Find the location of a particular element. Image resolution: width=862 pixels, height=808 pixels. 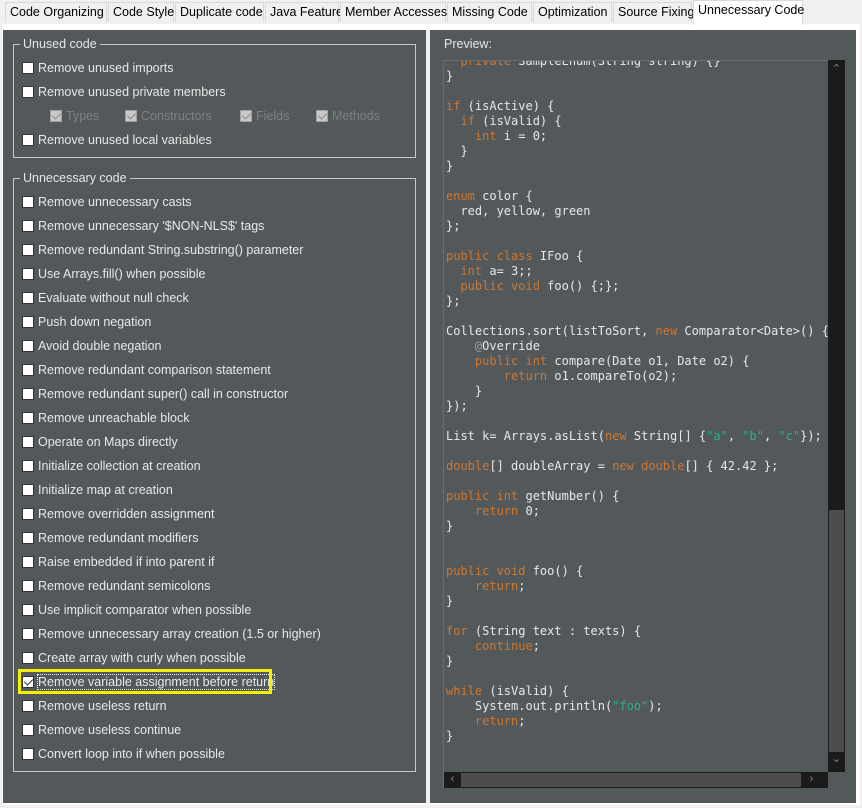

scroll-right-icon: › is located at coordinates (811, 779).